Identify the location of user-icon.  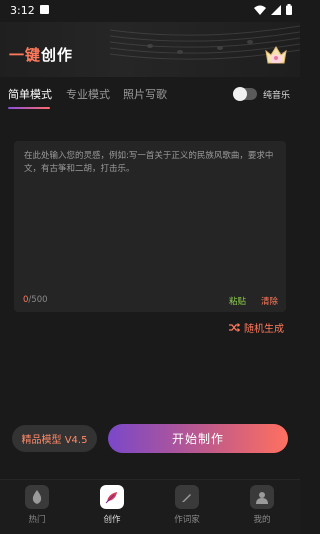
(262, 497).